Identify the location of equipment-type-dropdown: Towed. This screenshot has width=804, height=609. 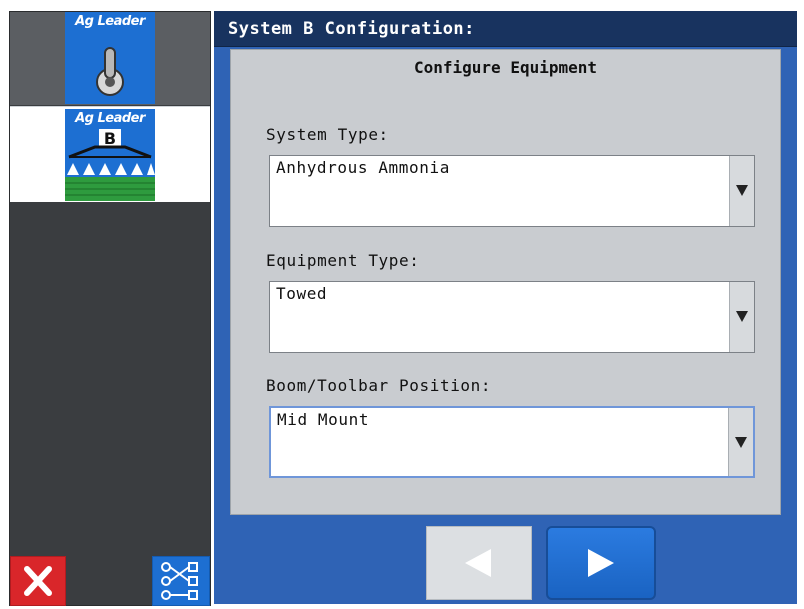
(512, 317).